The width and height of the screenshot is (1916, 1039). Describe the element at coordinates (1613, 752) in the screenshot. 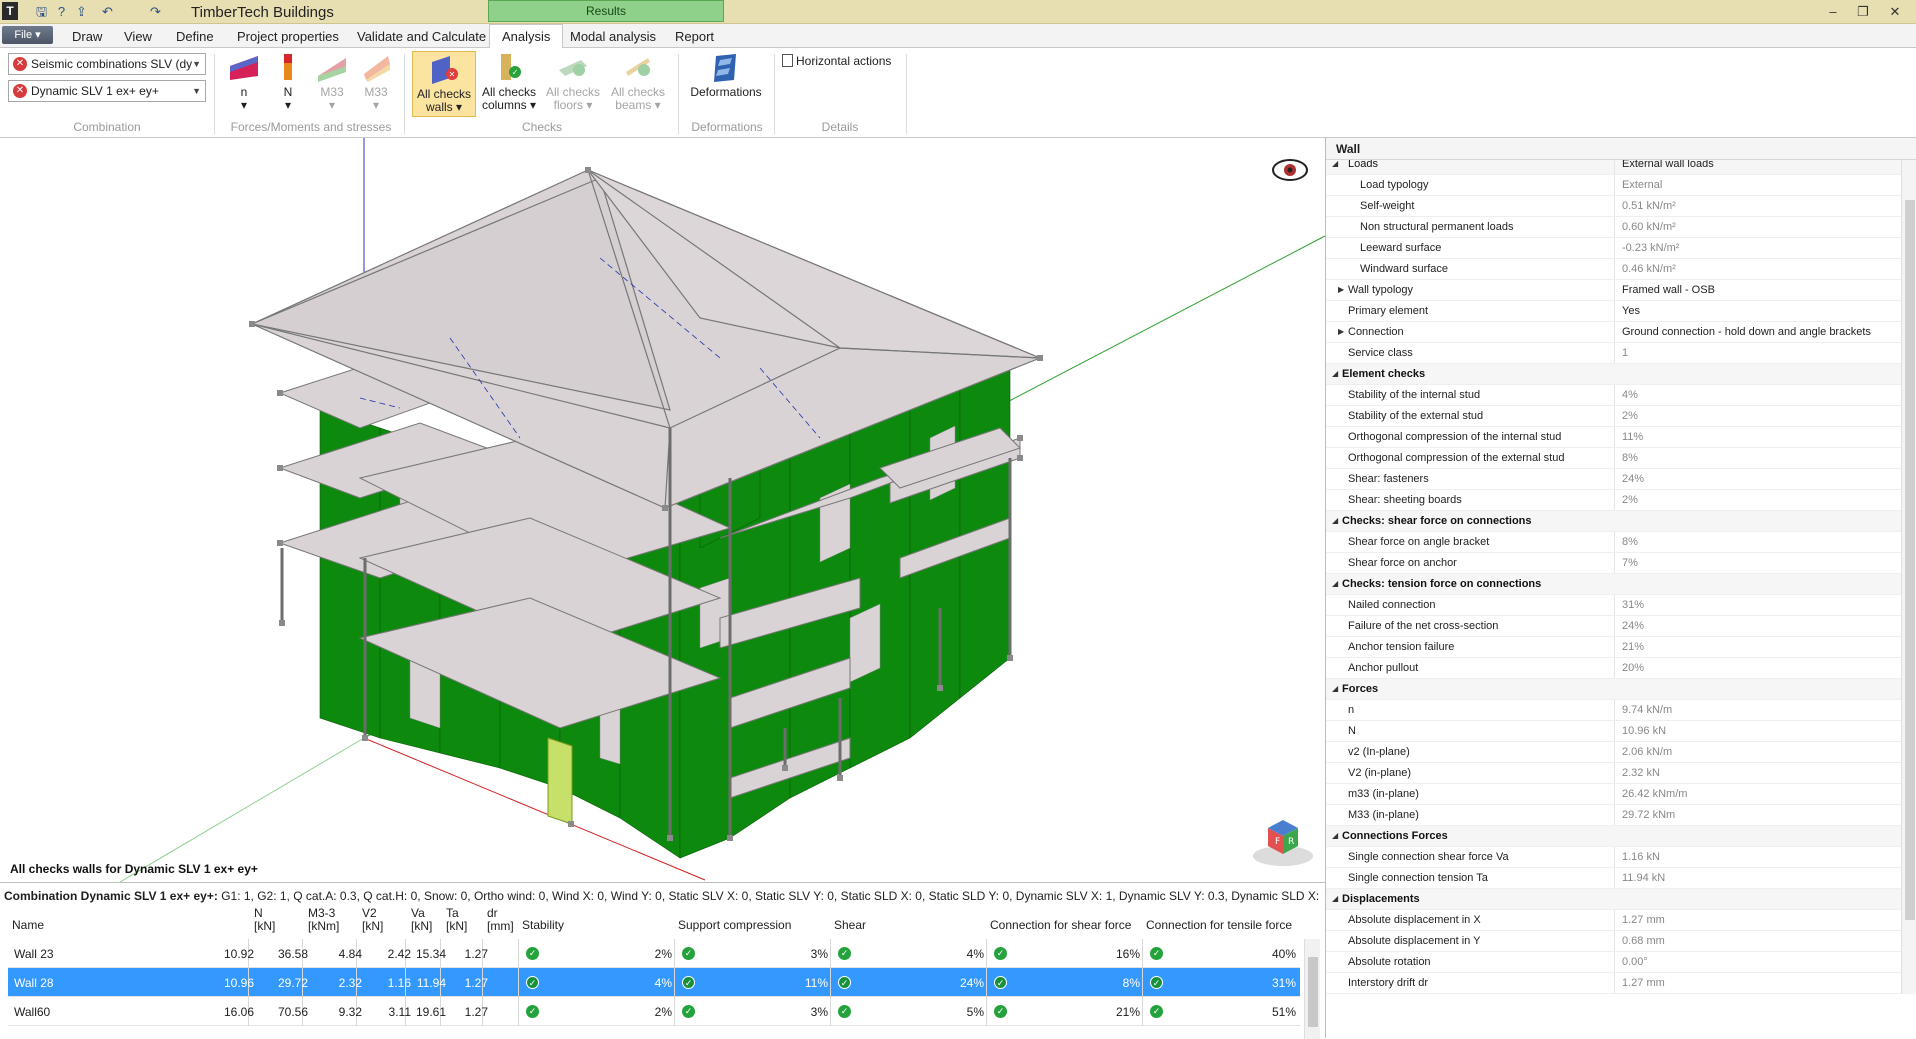

I see `property-row: v2 (In-plane) 2.06 kN/m` at that location.